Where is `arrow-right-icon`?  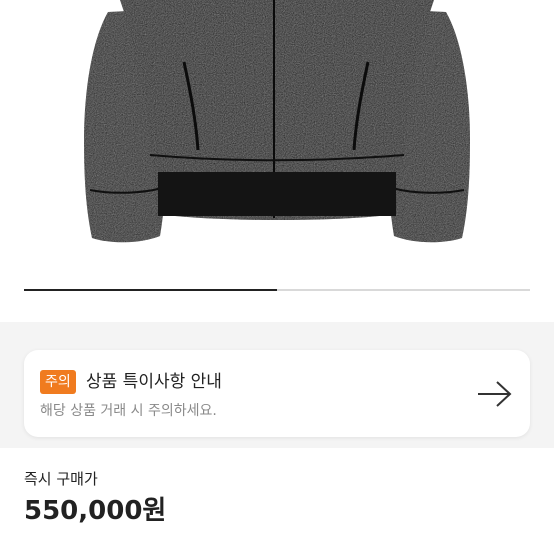 arrow-right-icon is located at coordinates (495, 394).